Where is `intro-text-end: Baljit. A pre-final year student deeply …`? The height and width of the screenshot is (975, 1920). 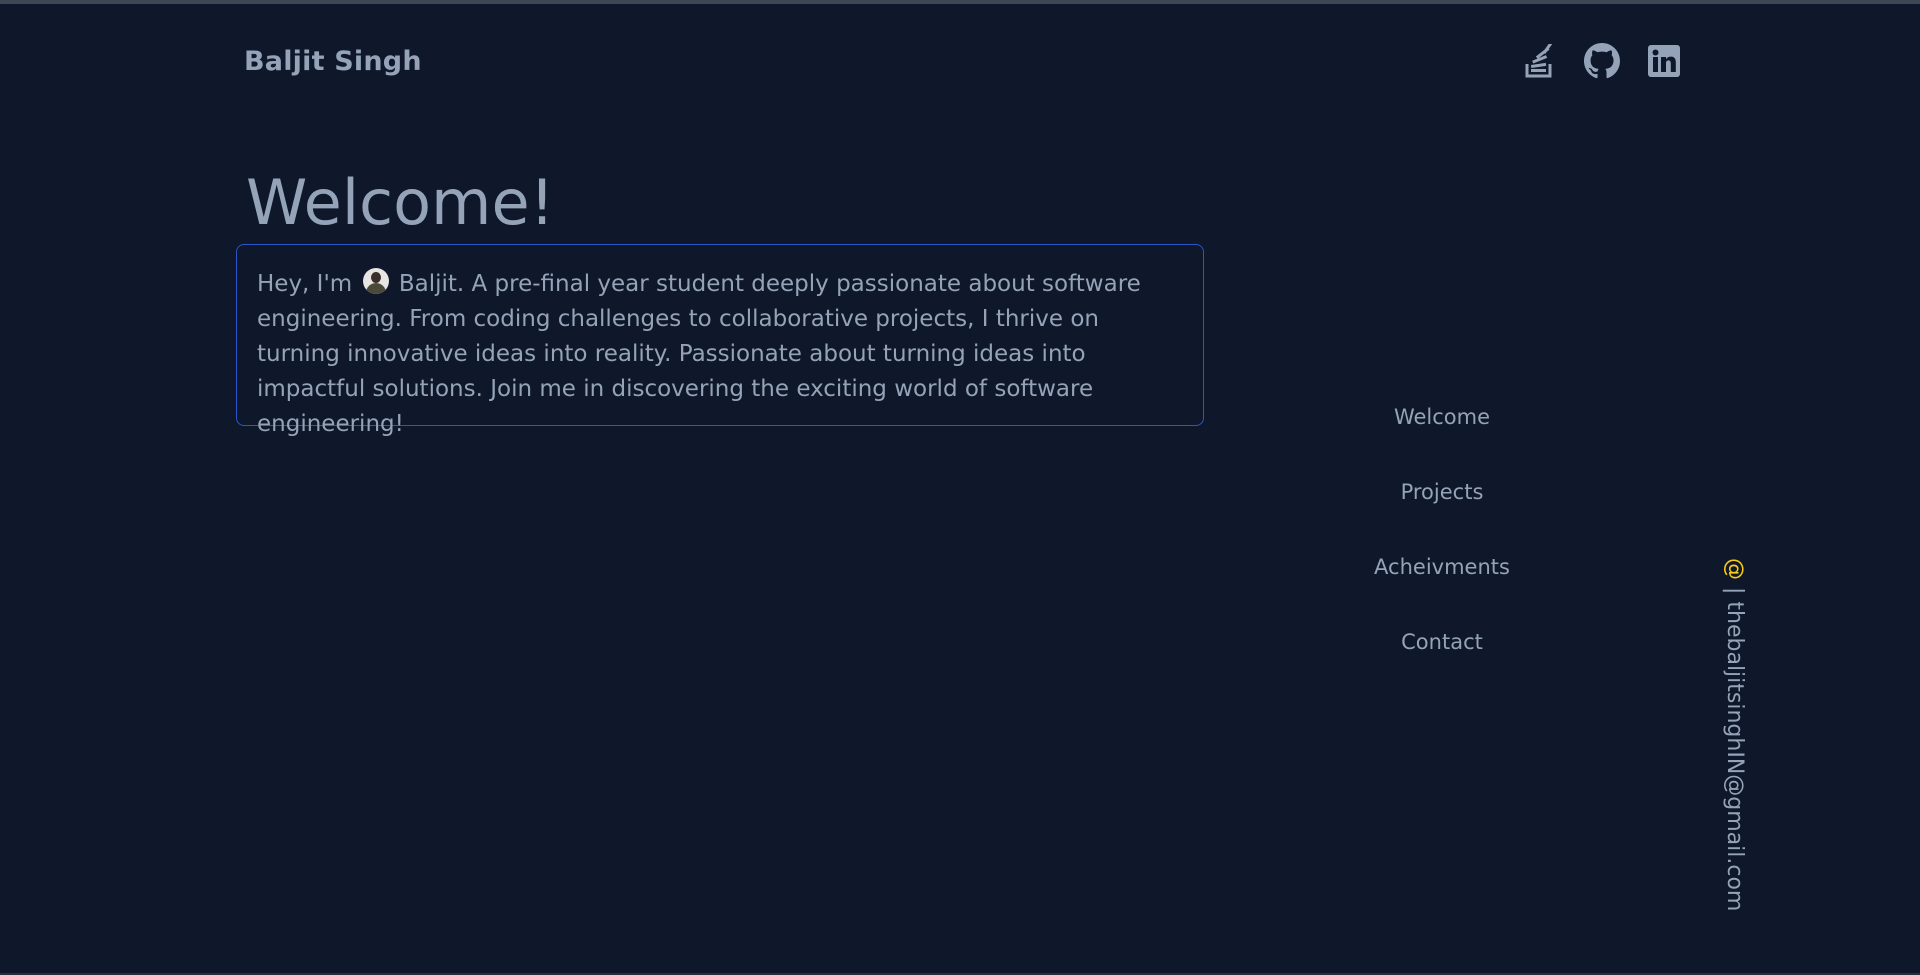 intro-text-end: Baljit. A pre-final year student deeply … is located at coordinates (699, 354).